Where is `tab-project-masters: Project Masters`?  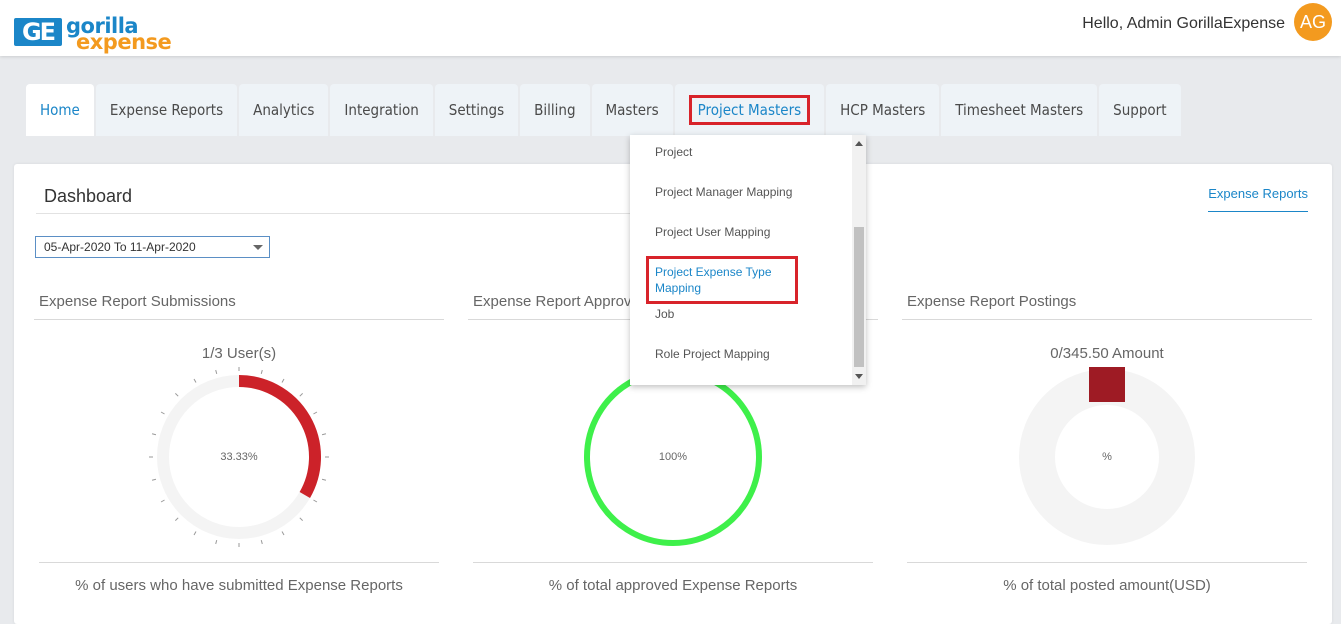 tab-project-masters: Project Masters is located at coordinates (749, 110).